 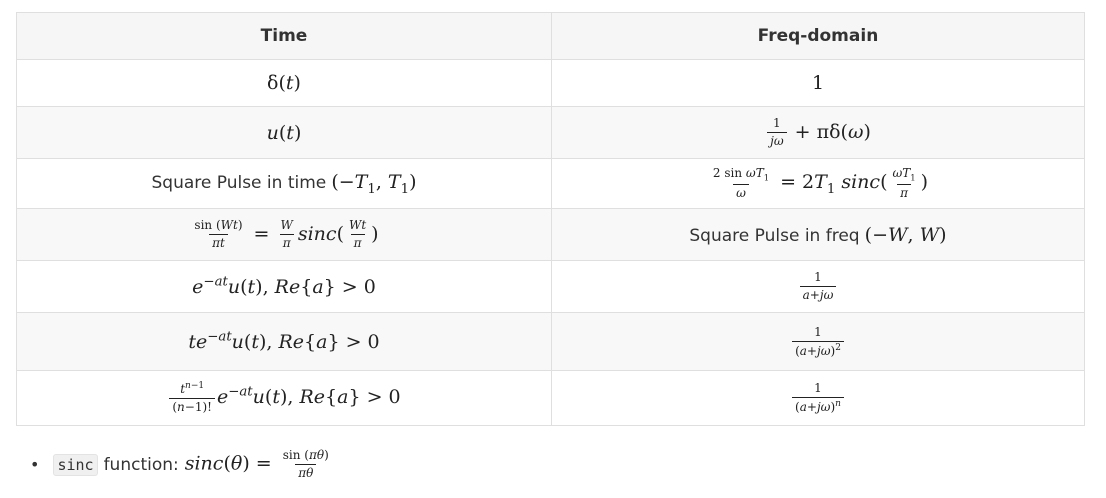 I want to click on freq-cell: 1 jω + πδ(ω), so click(x=818, y=132).